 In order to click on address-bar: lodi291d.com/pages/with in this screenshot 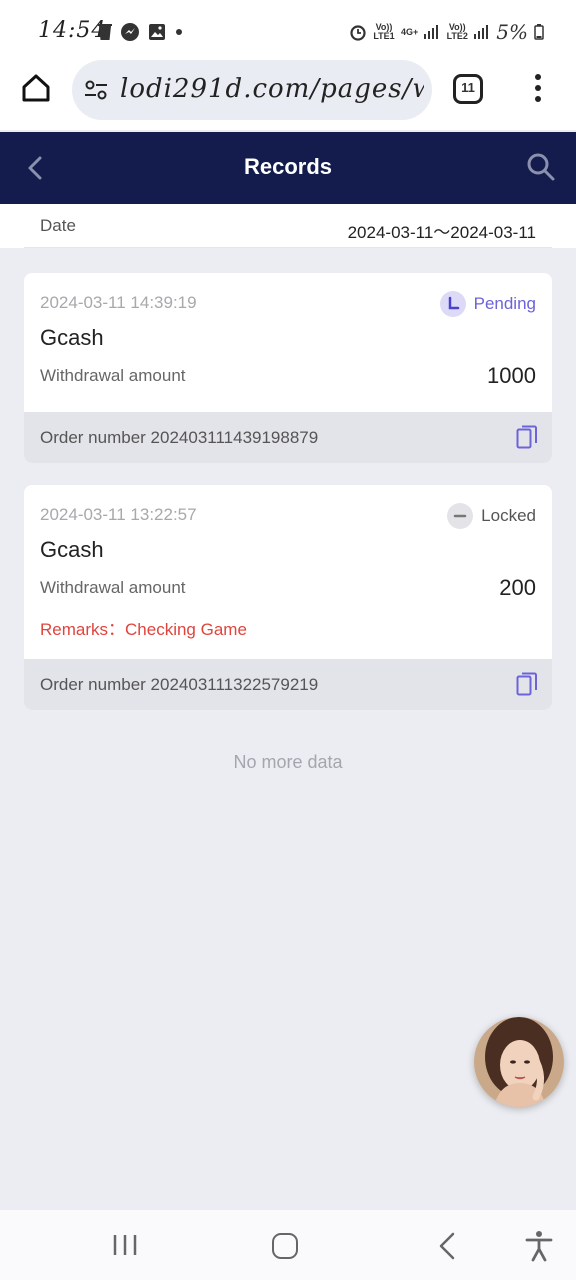, I will do `click(252, 90)`.